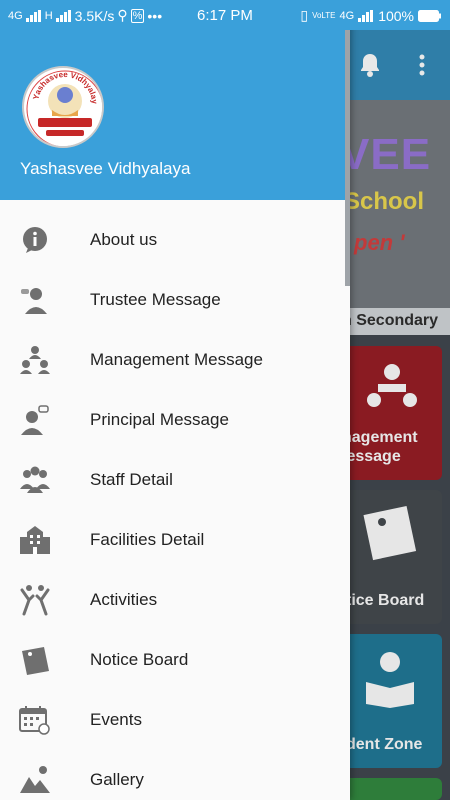 The width and height of the screenshot is (450, 800). What do you see at coordinates (122, 15) in the screenshot?
I see `usb-icon: ⚲` at bounding box center [122, 15].